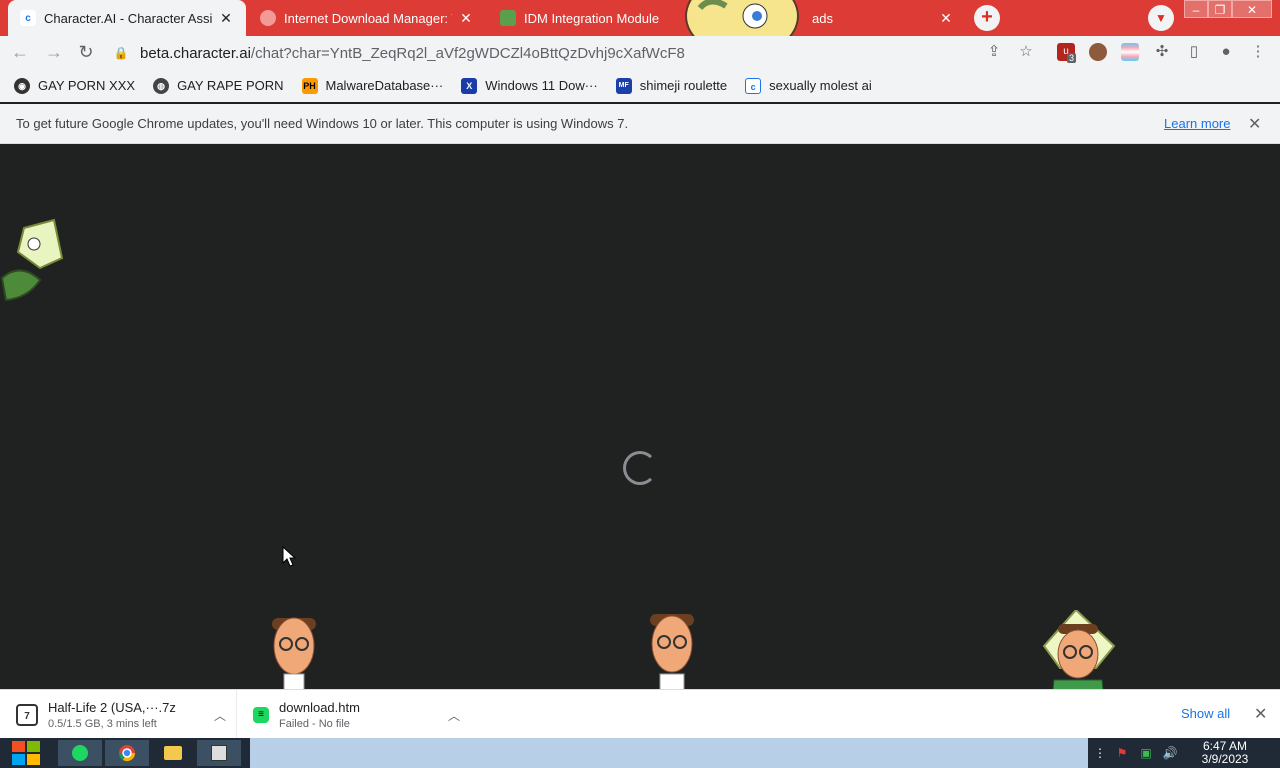  Describe the element at coordinates (1197, 123) in the screenshot. I see `learn-more-link: Learn more` at that location.